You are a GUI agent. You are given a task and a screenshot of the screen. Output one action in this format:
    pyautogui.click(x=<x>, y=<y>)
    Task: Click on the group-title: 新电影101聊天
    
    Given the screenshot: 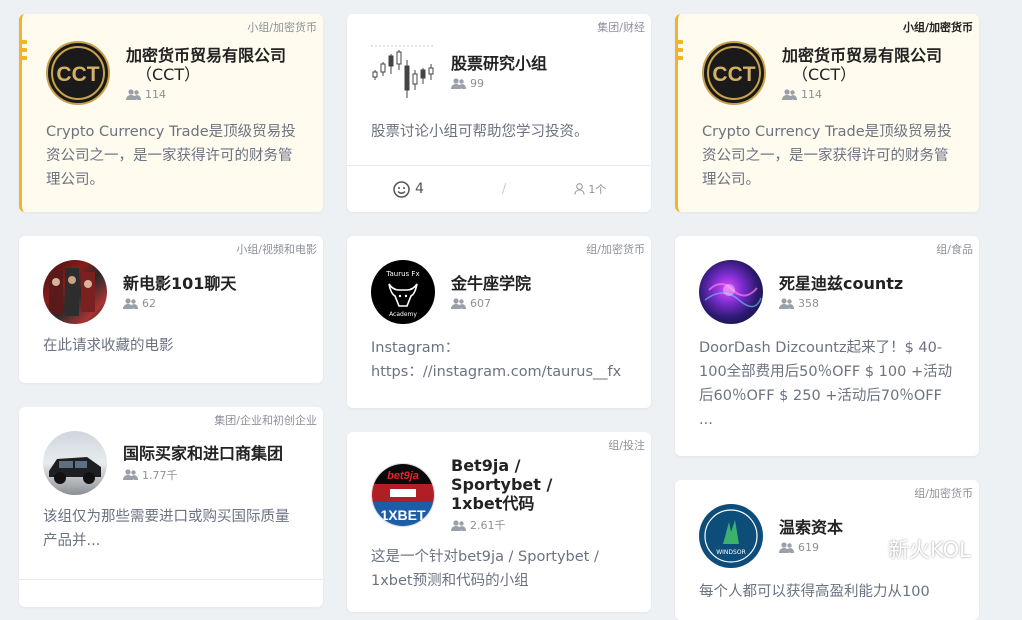 What is the action you would take?
    pyautogui.click(x=179, y=283)
    